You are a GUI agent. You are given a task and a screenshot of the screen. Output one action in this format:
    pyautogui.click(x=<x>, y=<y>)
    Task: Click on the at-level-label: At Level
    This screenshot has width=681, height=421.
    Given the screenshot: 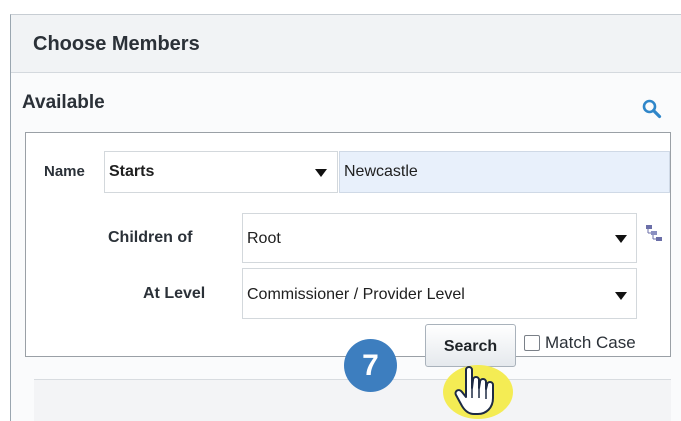 What is the action you would take?
    pyautogui.click(x=174, y=293)
    